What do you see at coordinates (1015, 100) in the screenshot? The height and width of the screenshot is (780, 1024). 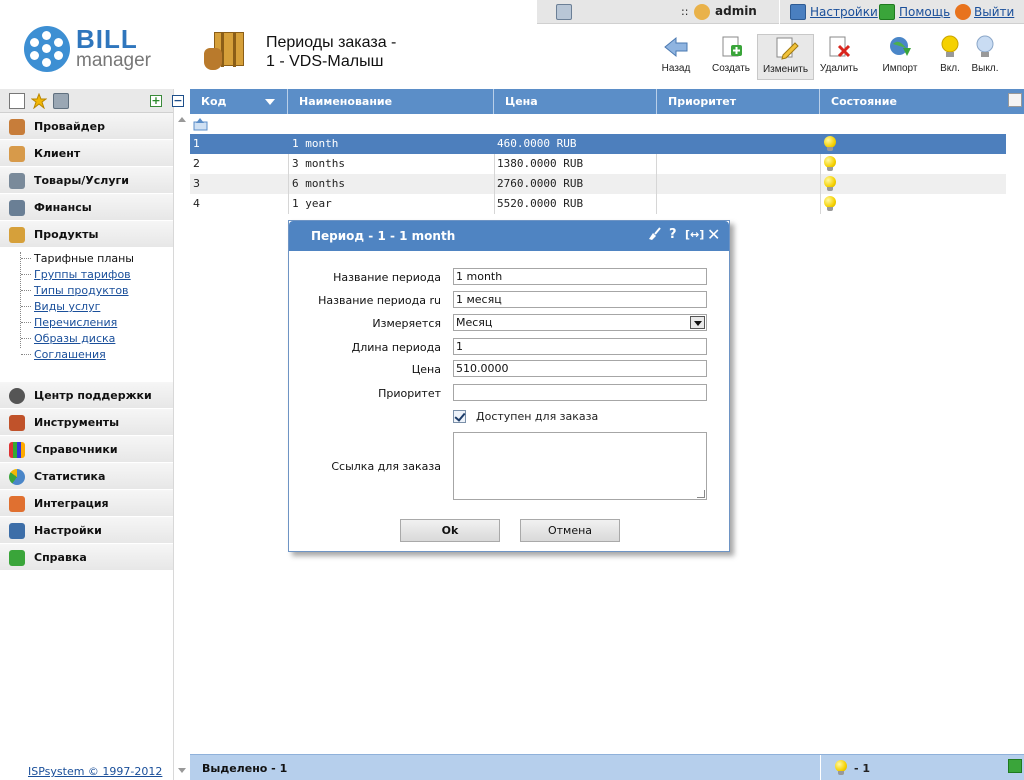 I see `table-settings-icon` at bounding box center [1015, 100].